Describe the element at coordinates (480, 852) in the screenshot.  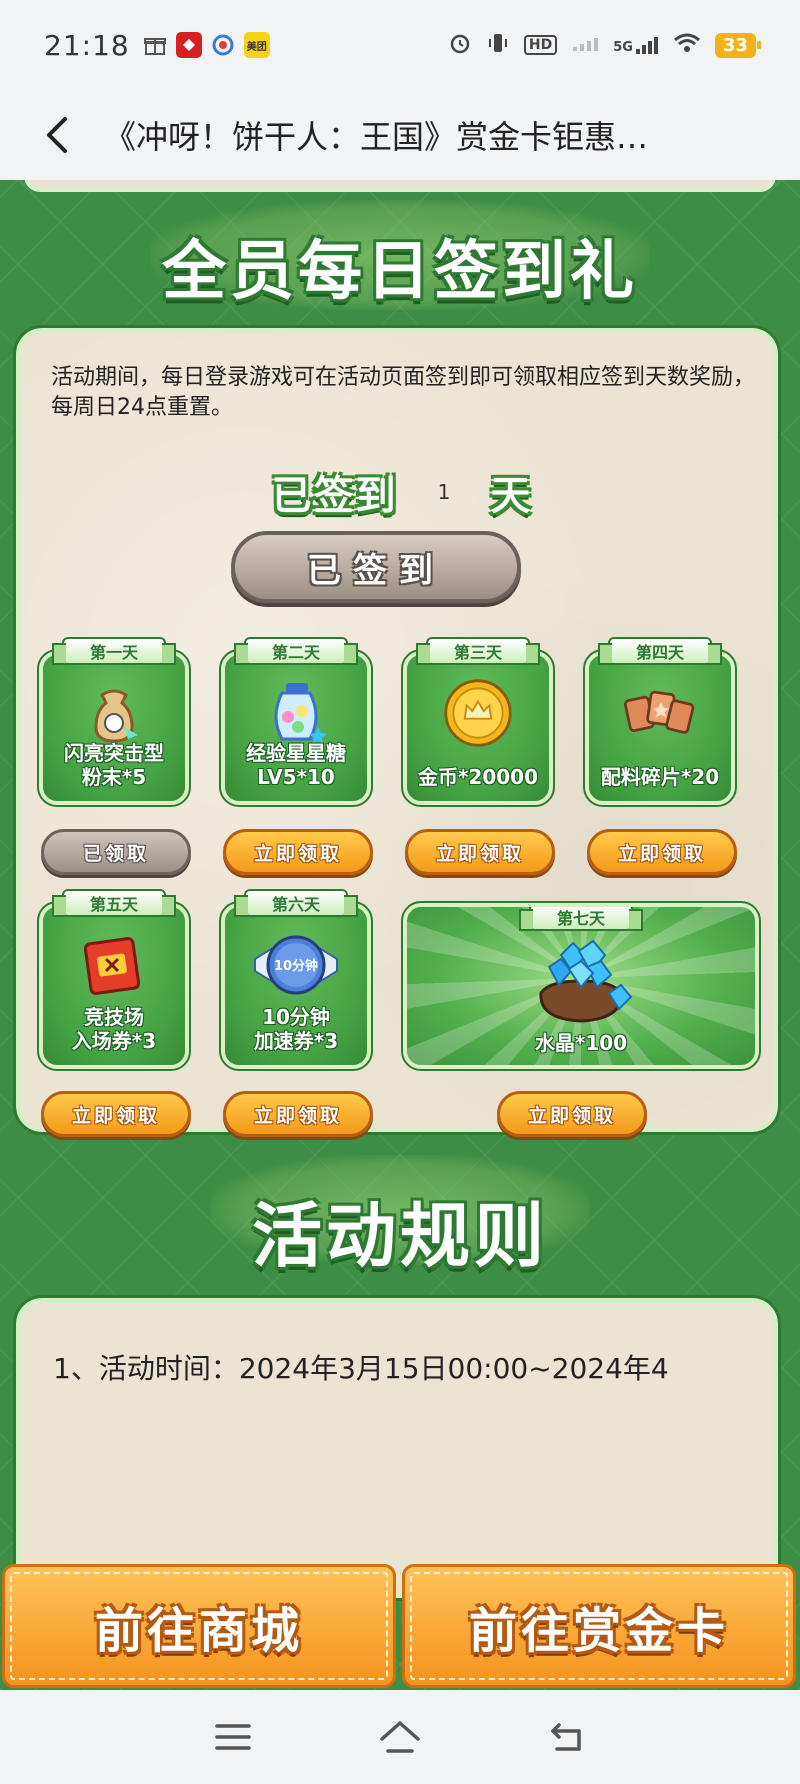
I see `claim-button-day-3: 立即领取` at that location.